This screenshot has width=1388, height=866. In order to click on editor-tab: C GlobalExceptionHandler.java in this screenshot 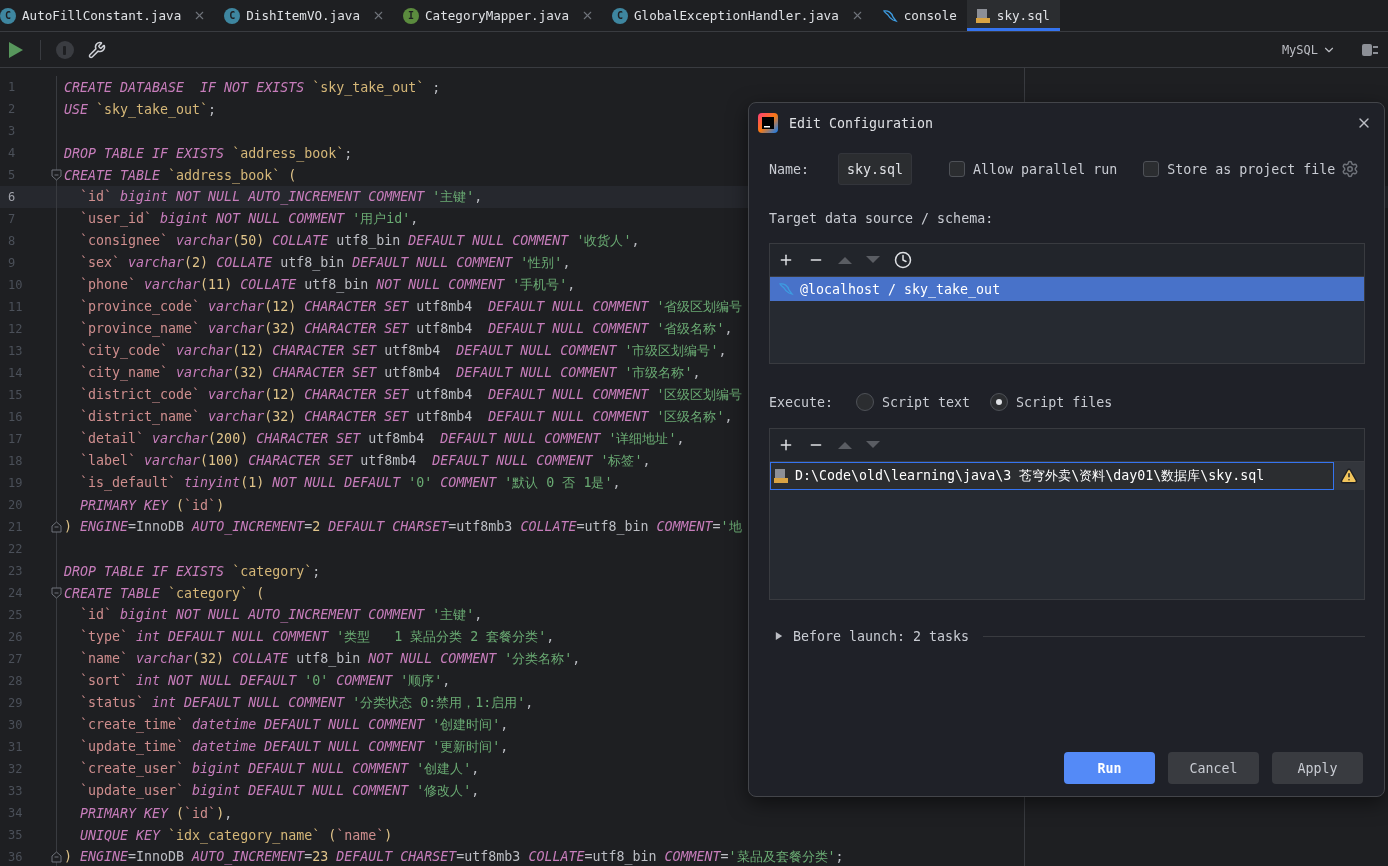, I will do `click(739, 15)`.